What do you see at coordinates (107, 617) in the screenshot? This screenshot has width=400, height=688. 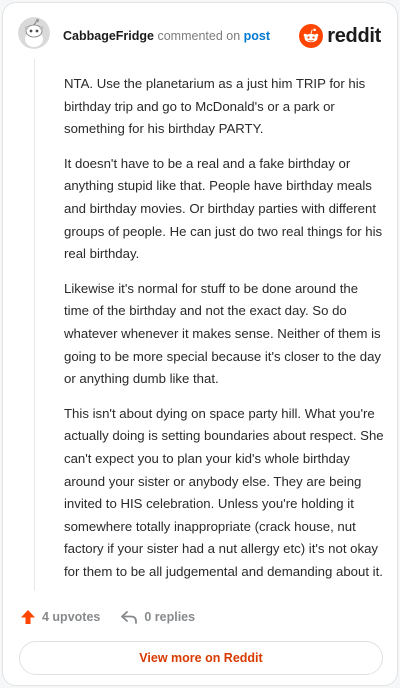 I see `comment-footer: 4 upvotes 0 replies` at bounding box center [107, 617].